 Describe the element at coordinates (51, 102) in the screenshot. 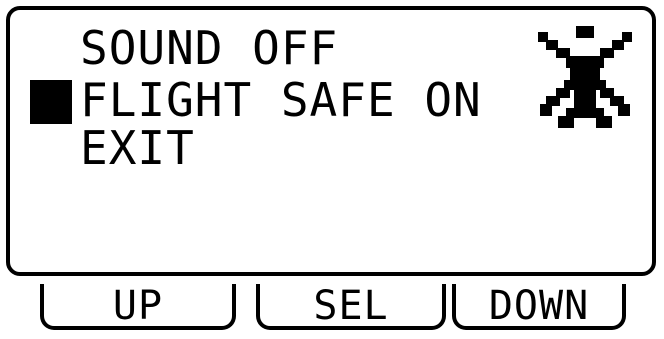

I see `selection-cursor` at that location.